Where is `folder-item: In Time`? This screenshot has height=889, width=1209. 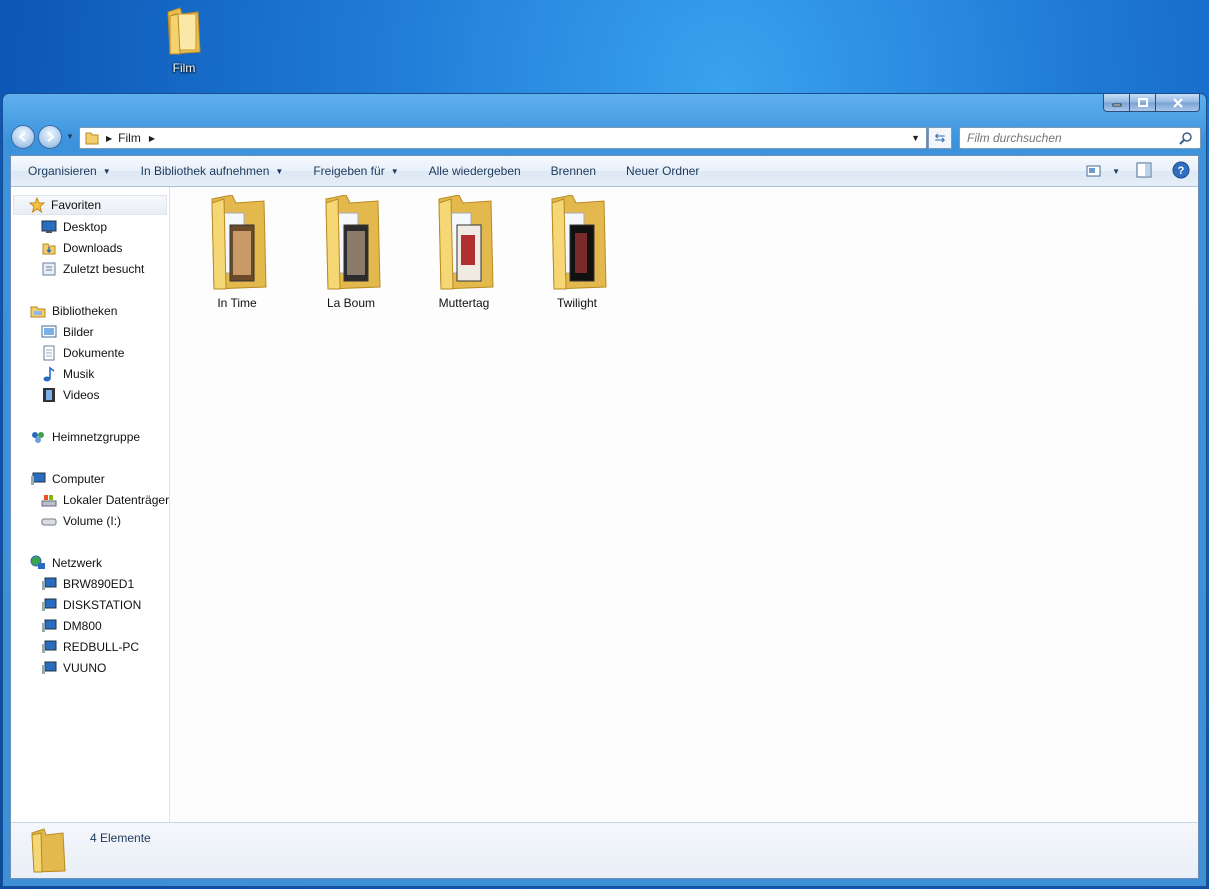
folder-item: In Time is located at coordinates (237, 252).